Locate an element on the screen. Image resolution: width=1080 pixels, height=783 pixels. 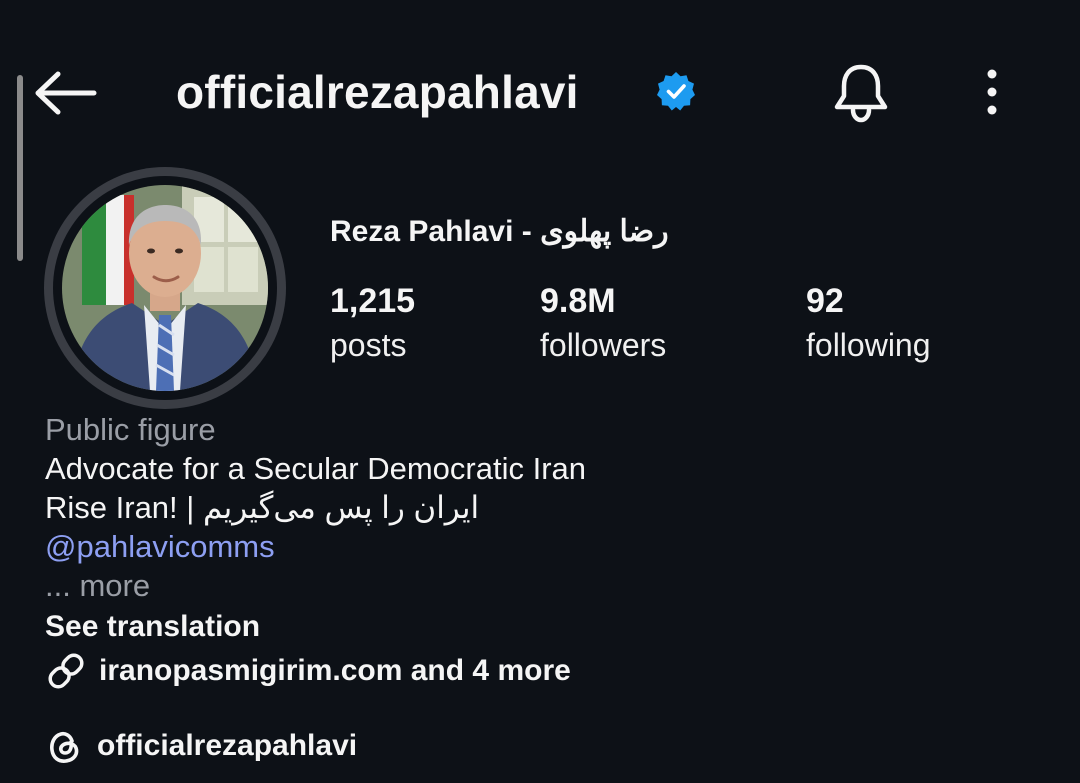
threads-link: officialrezapahlavi is located at coordinates (201, 746).